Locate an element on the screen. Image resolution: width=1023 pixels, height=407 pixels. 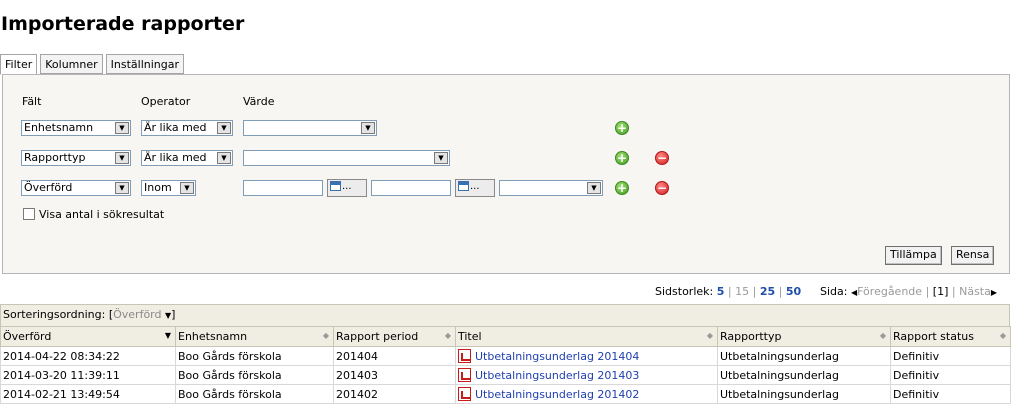
show-count-label: Visa antal i sökresultat is located at coordinates (102, 214).